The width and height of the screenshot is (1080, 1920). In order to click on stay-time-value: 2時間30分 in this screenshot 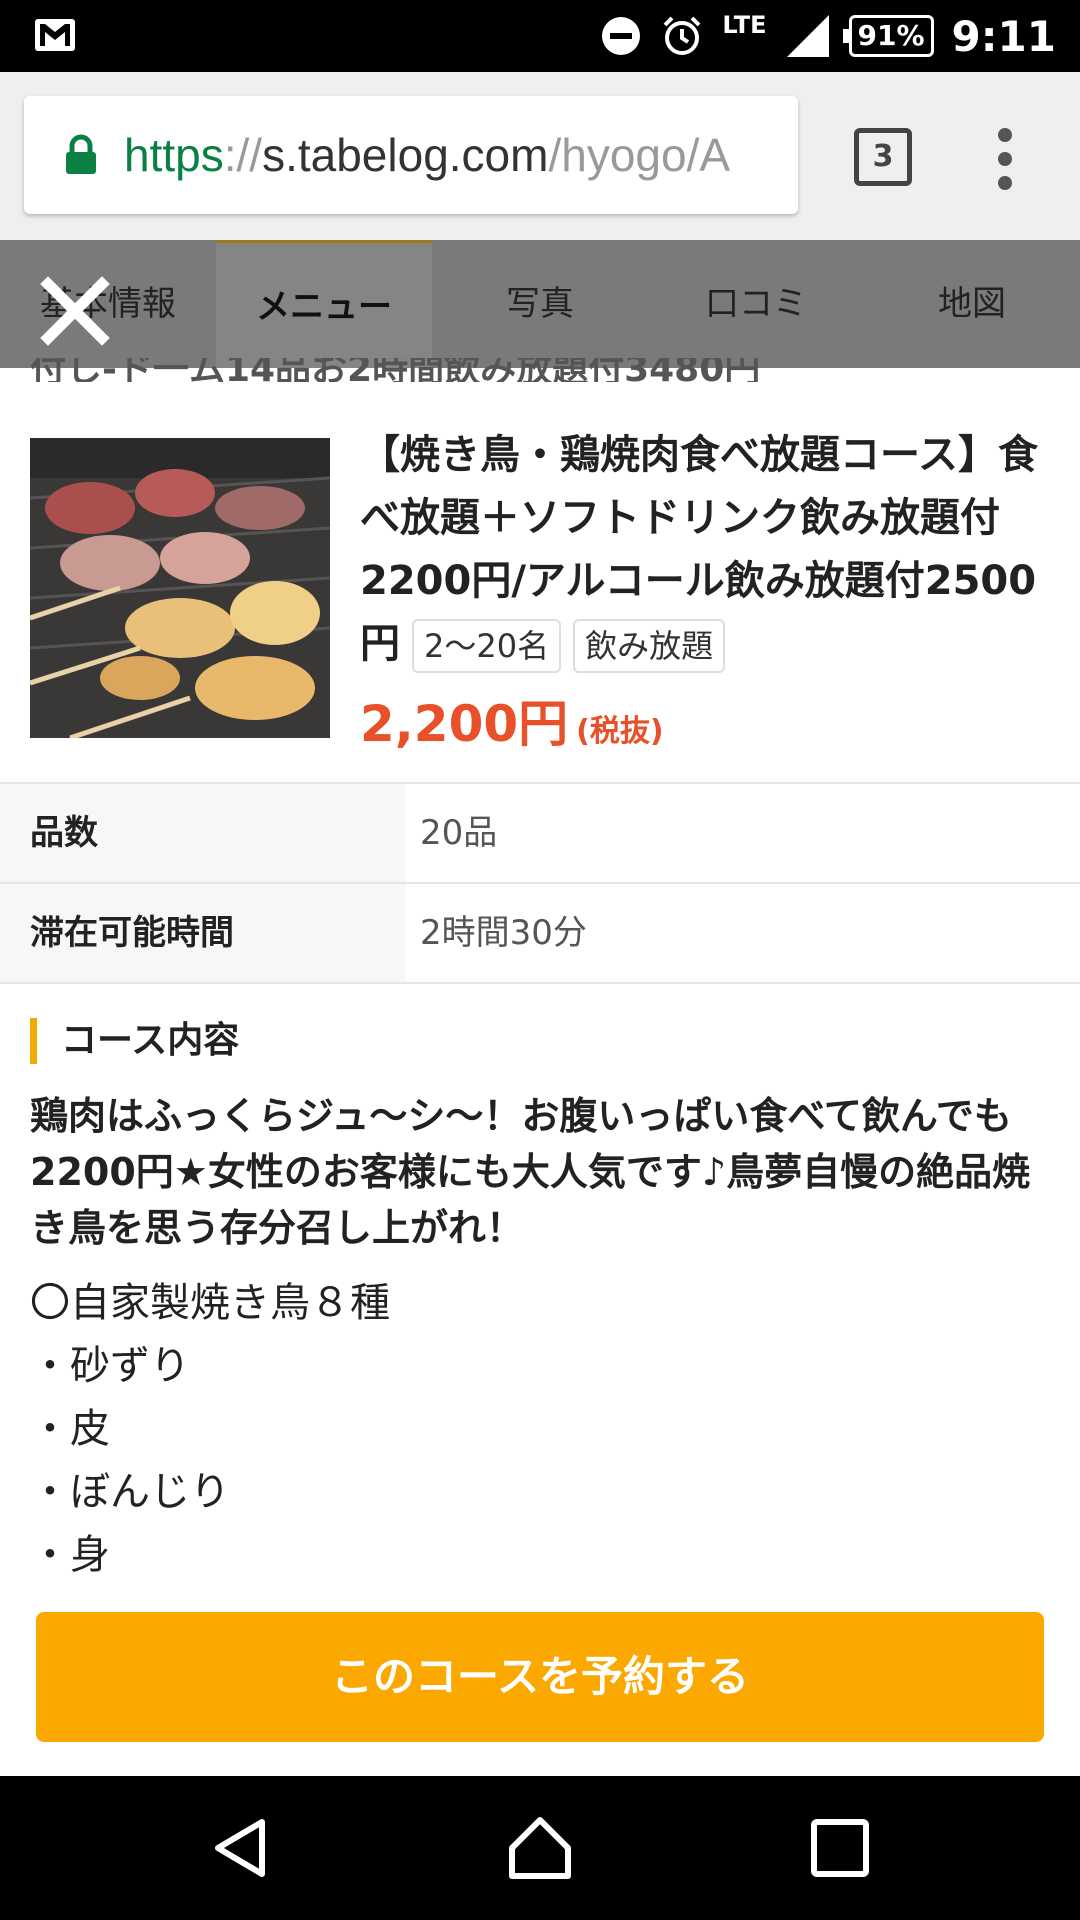, I will do `click(503, 933)`.